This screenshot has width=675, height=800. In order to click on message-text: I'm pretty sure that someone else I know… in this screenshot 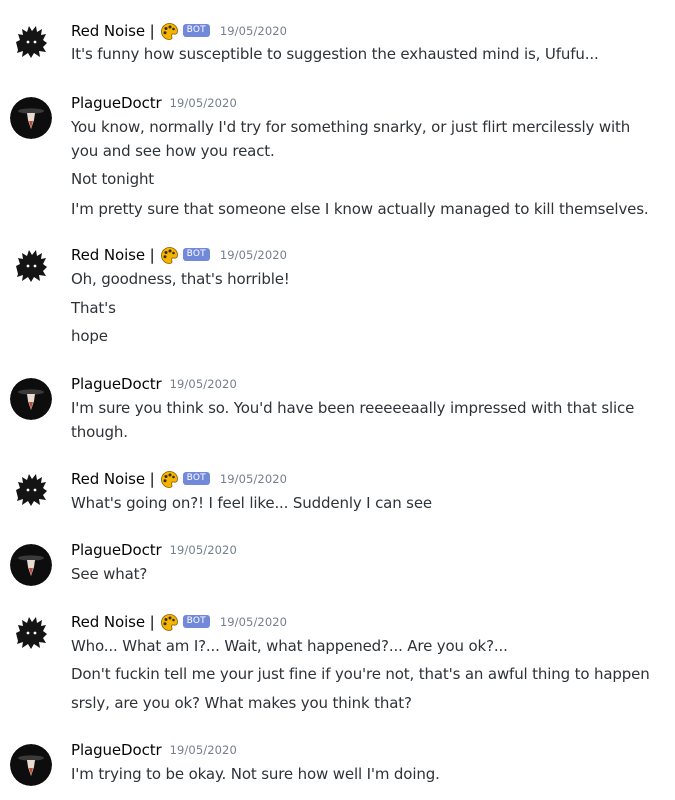, I will do `click(360, 209)`.